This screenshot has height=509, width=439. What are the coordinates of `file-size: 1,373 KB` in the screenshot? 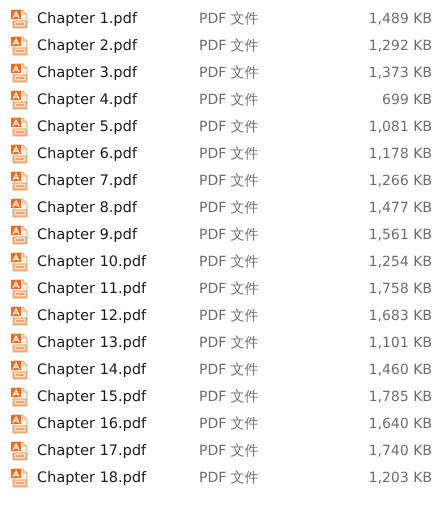 It's located at (400, 72).